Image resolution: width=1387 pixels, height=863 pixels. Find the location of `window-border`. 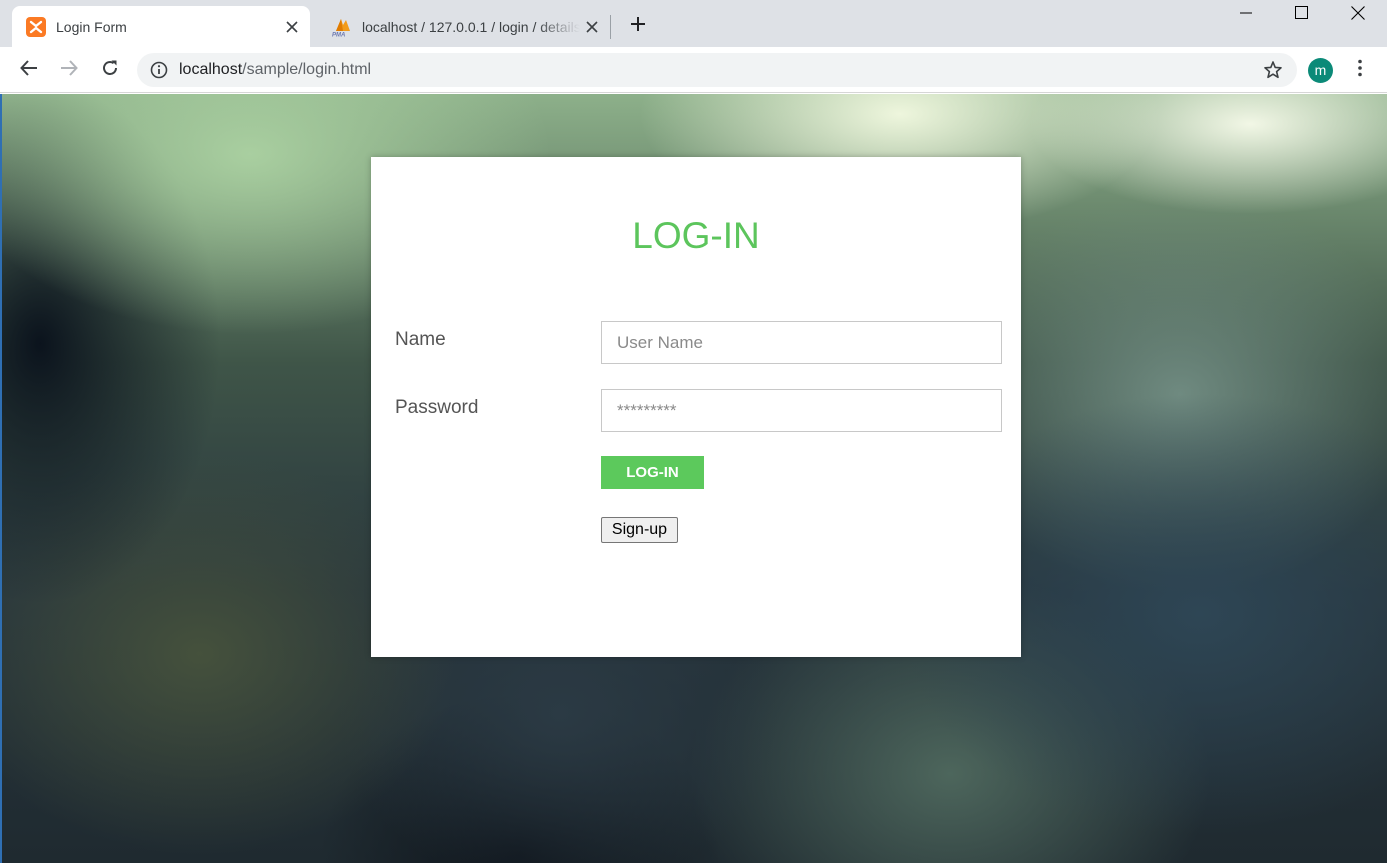

window-border is located at coordinates (1, 478).